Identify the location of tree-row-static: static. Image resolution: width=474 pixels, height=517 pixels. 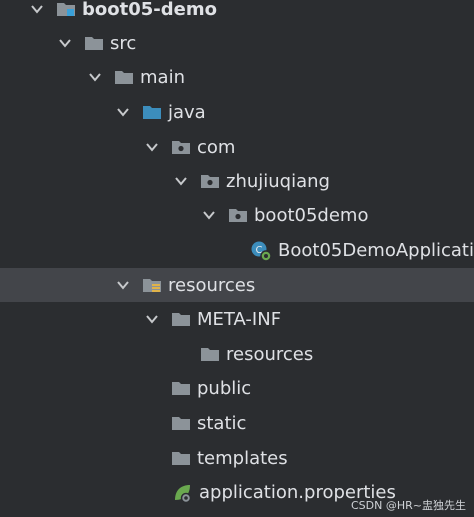
(237, 423).